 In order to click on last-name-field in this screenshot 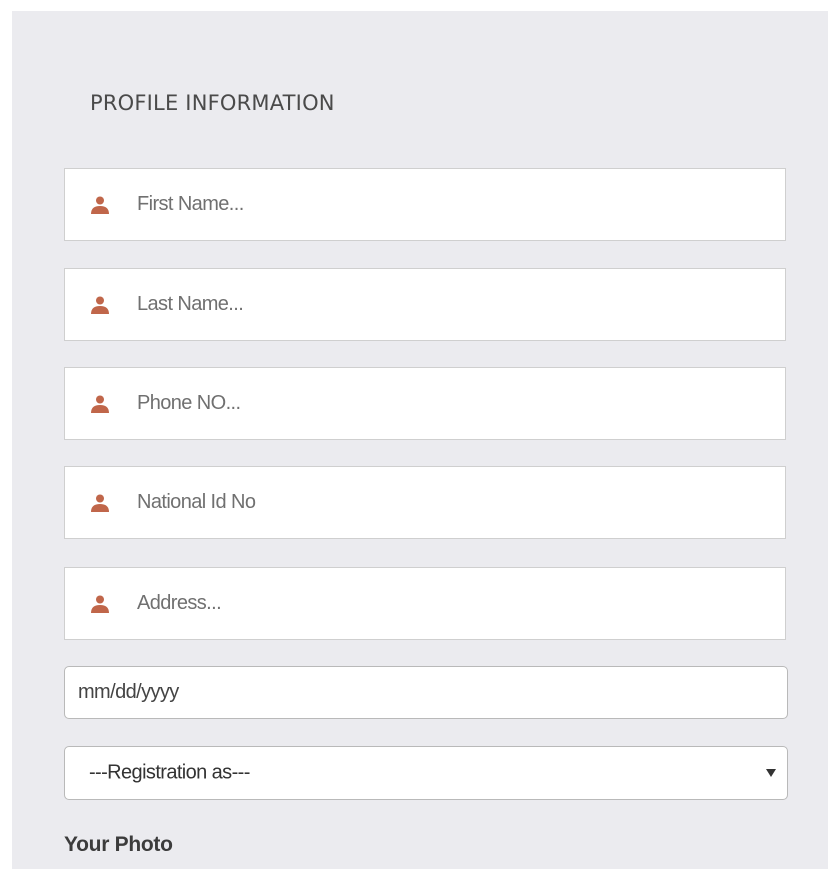, I will do `click(425, 304)`.